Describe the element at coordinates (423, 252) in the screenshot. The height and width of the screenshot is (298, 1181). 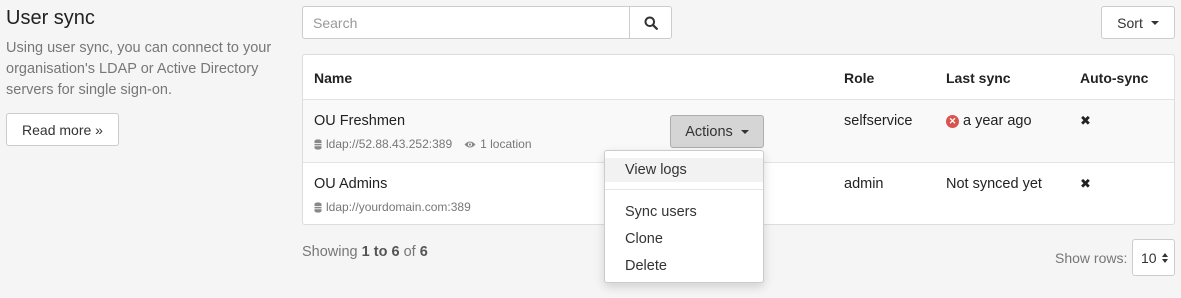
I see `pagination-total: 6` at that location.